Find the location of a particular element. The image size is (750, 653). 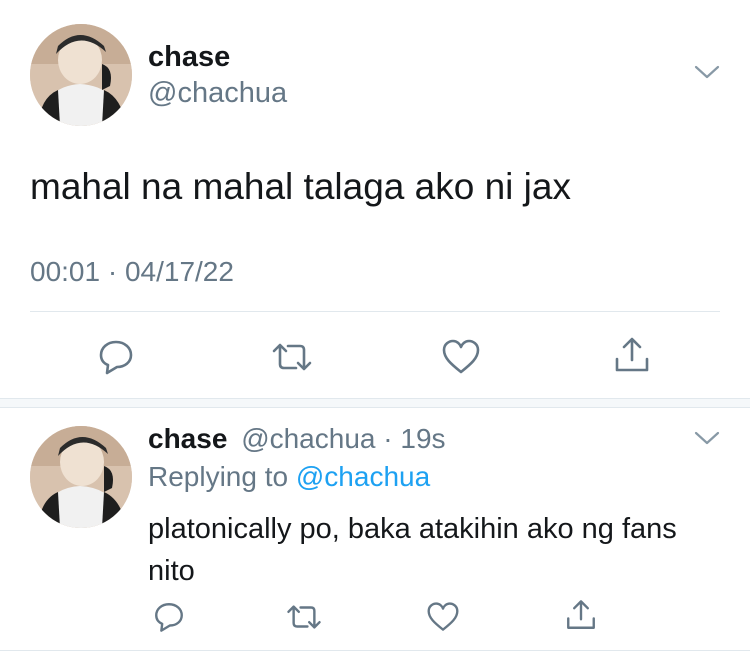

replying-to: Replying to @chachua is located at coordinates (289, 477).